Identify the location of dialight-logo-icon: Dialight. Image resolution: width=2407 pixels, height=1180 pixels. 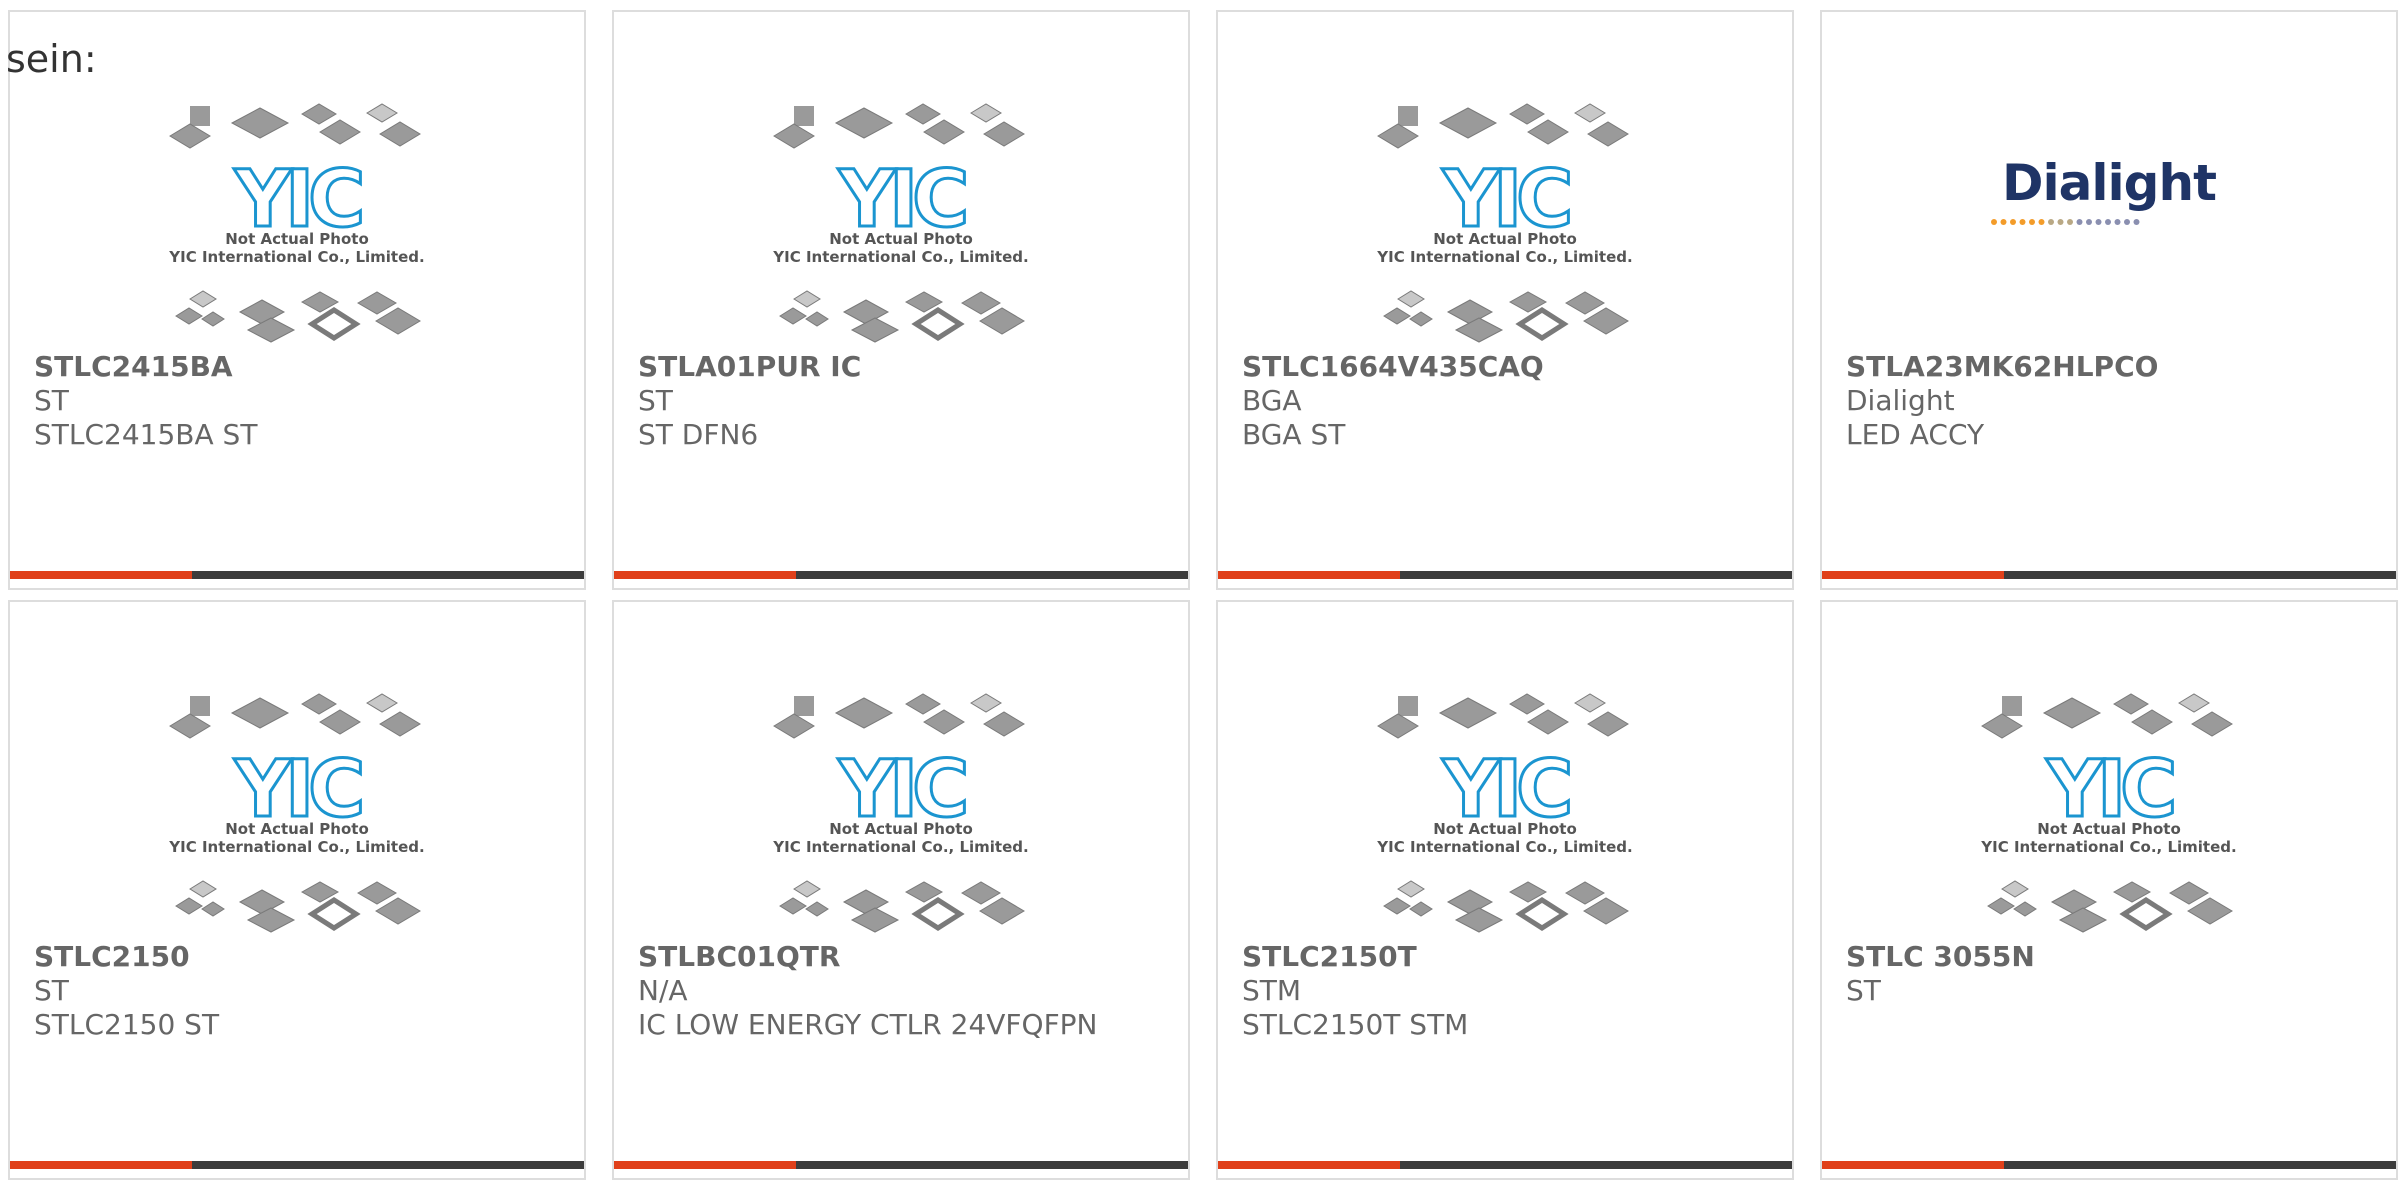
(2104, 189).